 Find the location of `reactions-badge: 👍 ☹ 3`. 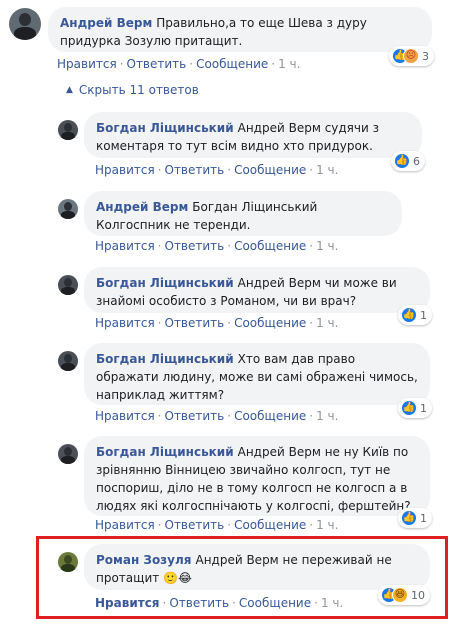

reactions-badge: 👍 ☹ 3 is located at coordinates (411, 56).